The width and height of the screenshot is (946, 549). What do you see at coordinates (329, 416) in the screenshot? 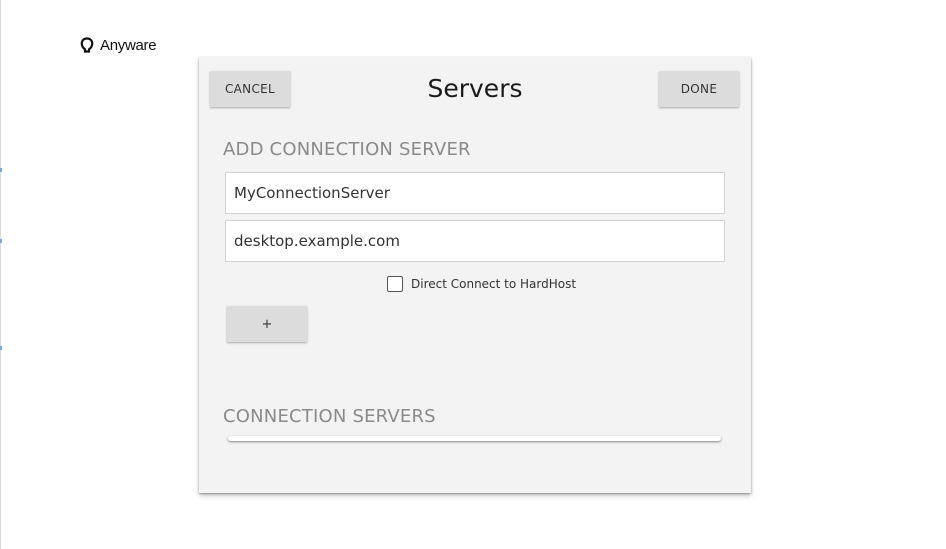
I see `connection-servers-heading: CONNECTION SERVERS` at bounding box center [329, 416].